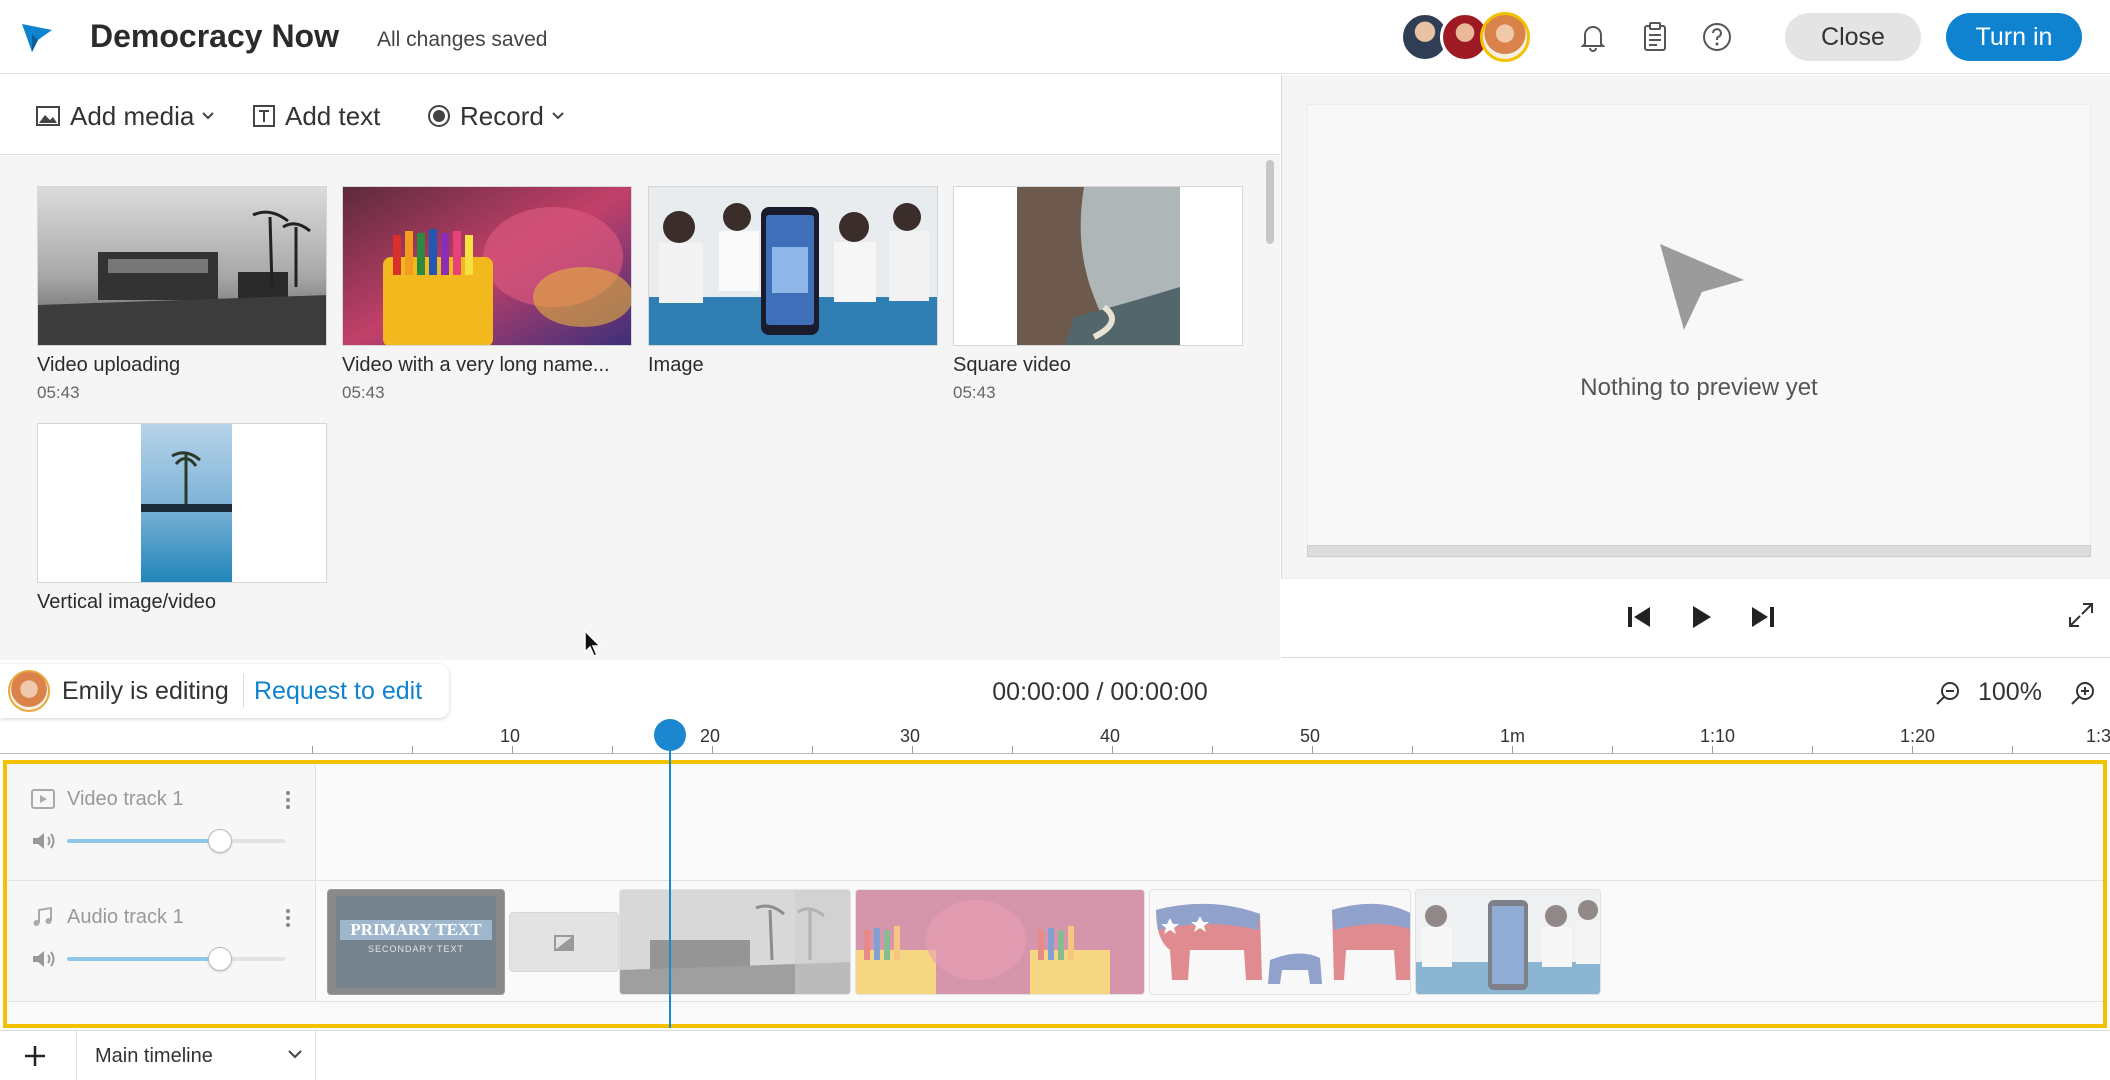 The width and height of the screenshot is (2110, 1080). I want to click on track-header: Video track 1, so click(161, 822).